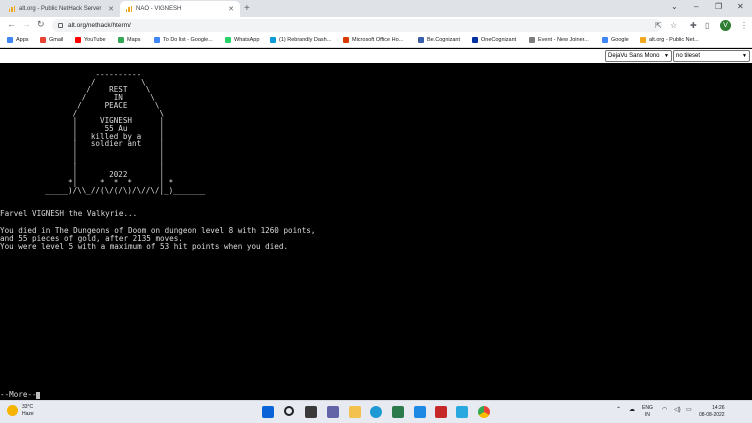  What do you see at coordinates (121, 190) in the screenshot?
I see `tombstone-line: _____)/\\_//(\/(/\)/\//\/|_)_______` at bounding box center [121, 190].